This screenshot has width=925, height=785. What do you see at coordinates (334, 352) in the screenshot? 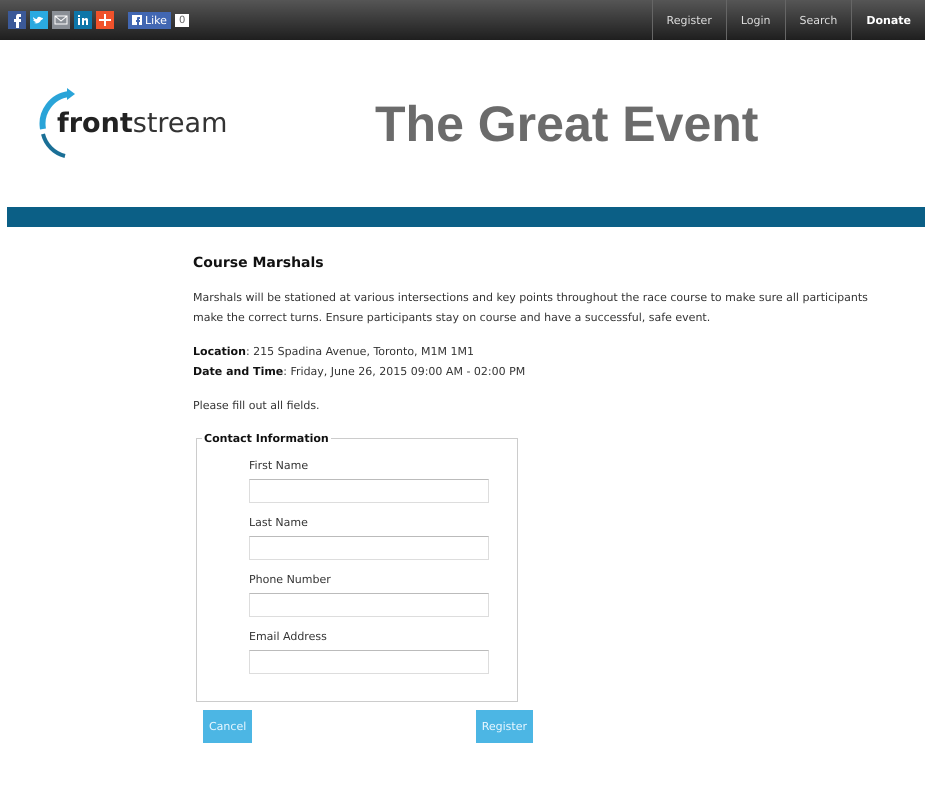
I see `detail-text: Location: 215 Spadina Avenue, Toronto, M1M 1M1` at bounding box center [334, 352].